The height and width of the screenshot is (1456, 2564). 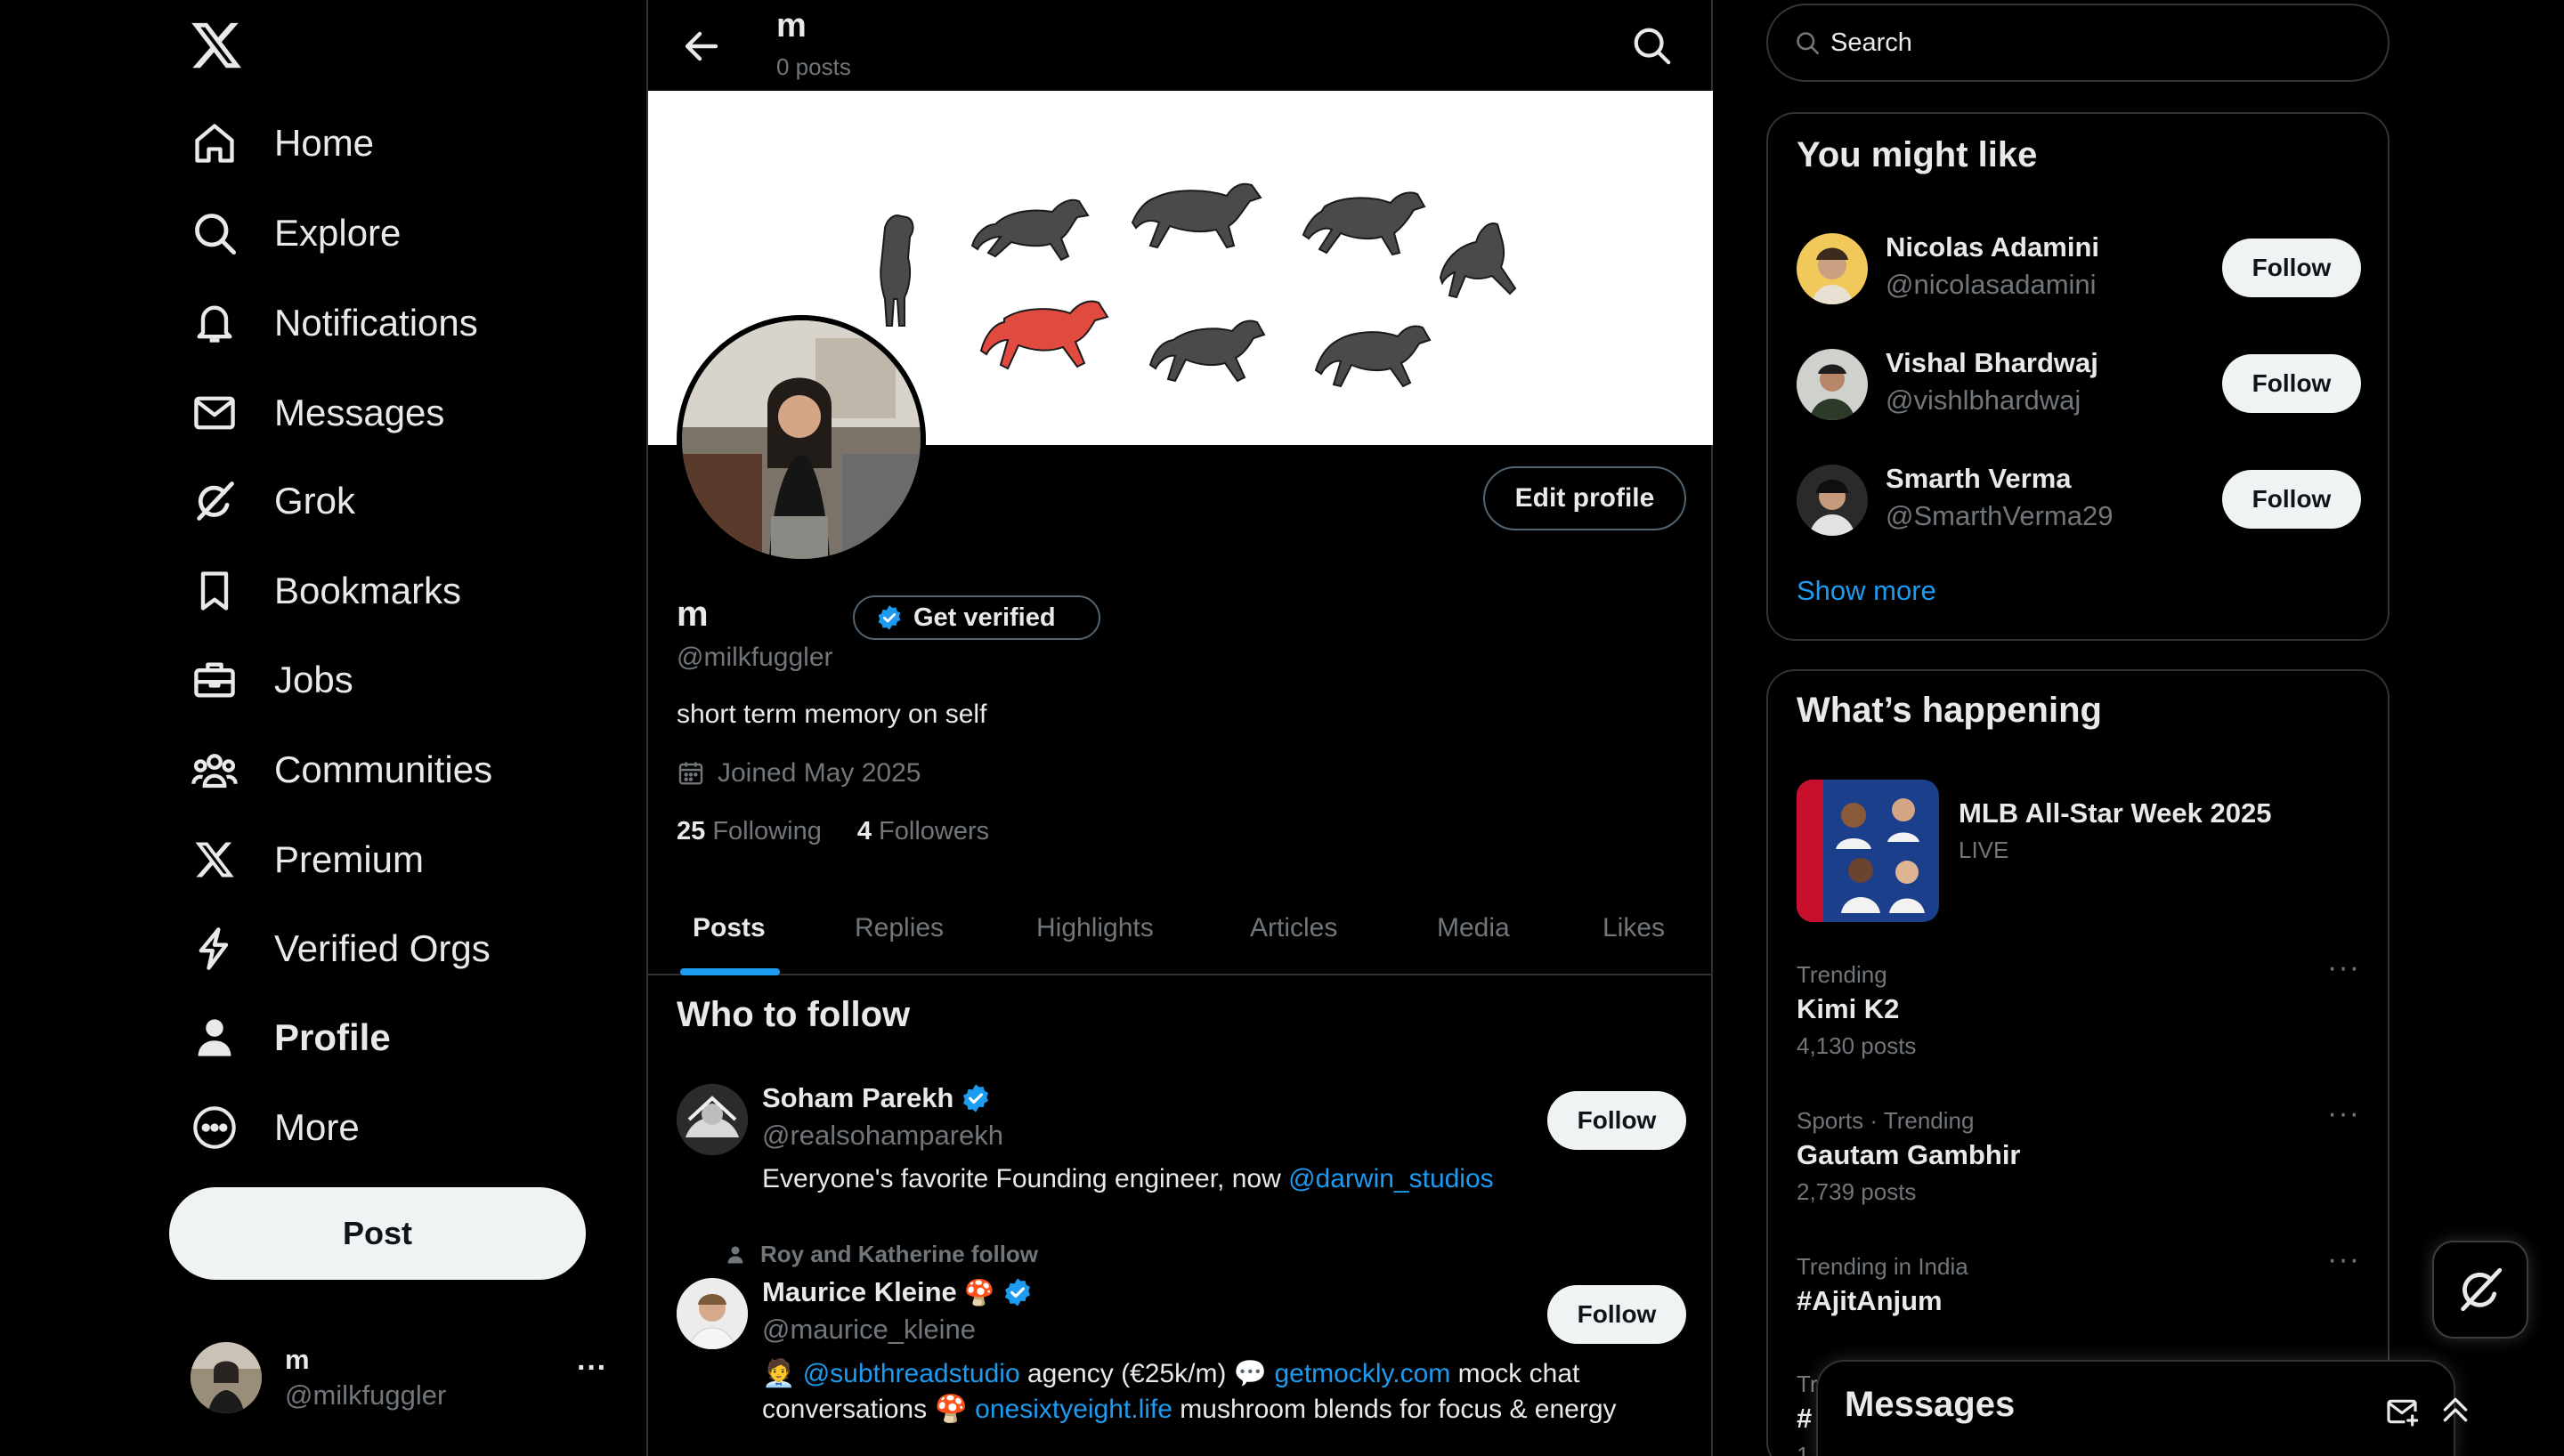 What do you see at coordinates (1073, 1409) in the screenshot?
I see `bio-url-link: onesixtyeight.life` at bounding box center [1073, 1409].